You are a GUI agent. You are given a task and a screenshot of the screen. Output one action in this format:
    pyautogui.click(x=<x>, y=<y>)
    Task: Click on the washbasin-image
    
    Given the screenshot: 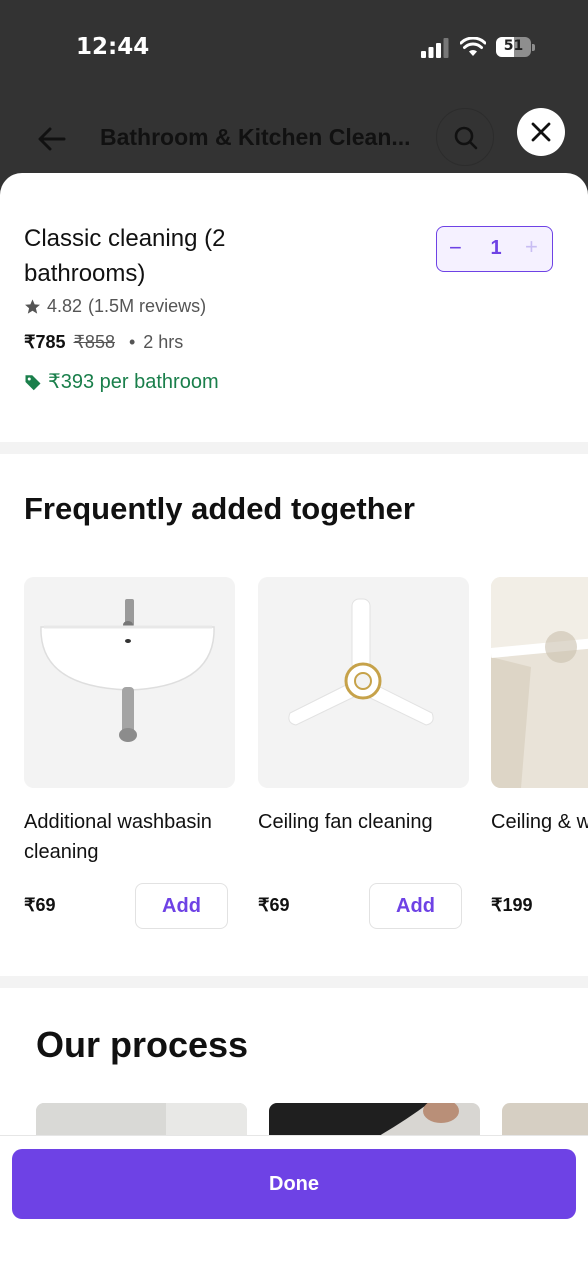 What is the action you would take?
    pyautogui.click(x=129, y=682)
    